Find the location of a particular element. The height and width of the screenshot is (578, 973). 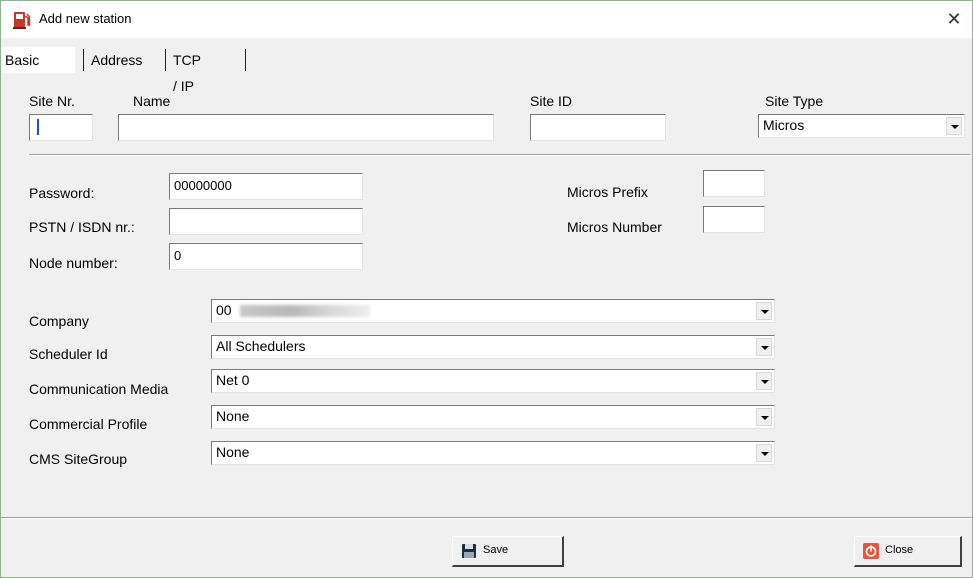

password-label: Password: is located at coordinates (62, 193).